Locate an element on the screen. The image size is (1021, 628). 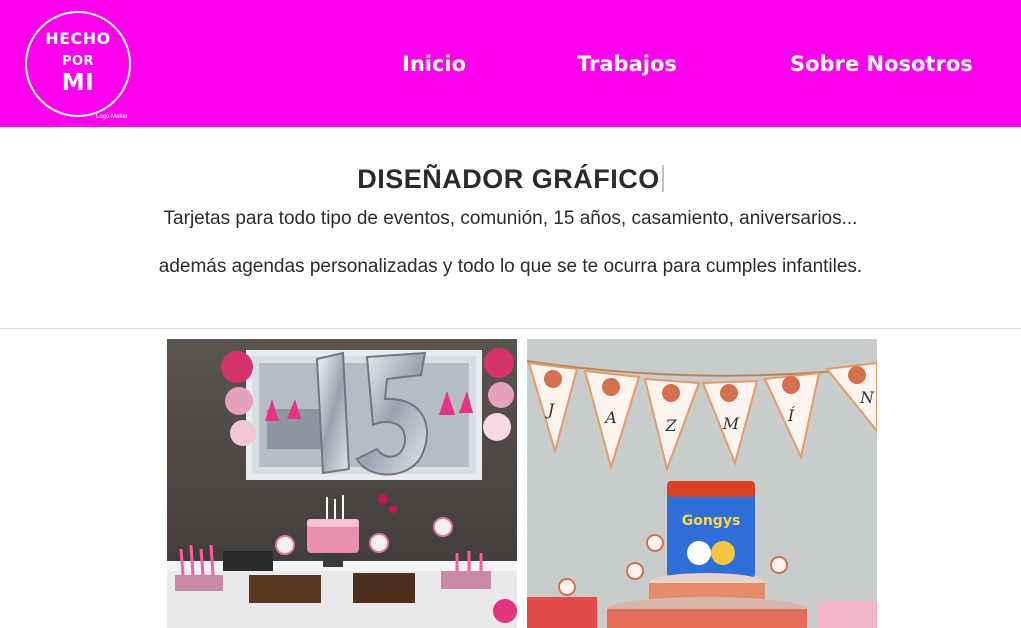
logo-line-por: POR is located at coordinates (78, 61).